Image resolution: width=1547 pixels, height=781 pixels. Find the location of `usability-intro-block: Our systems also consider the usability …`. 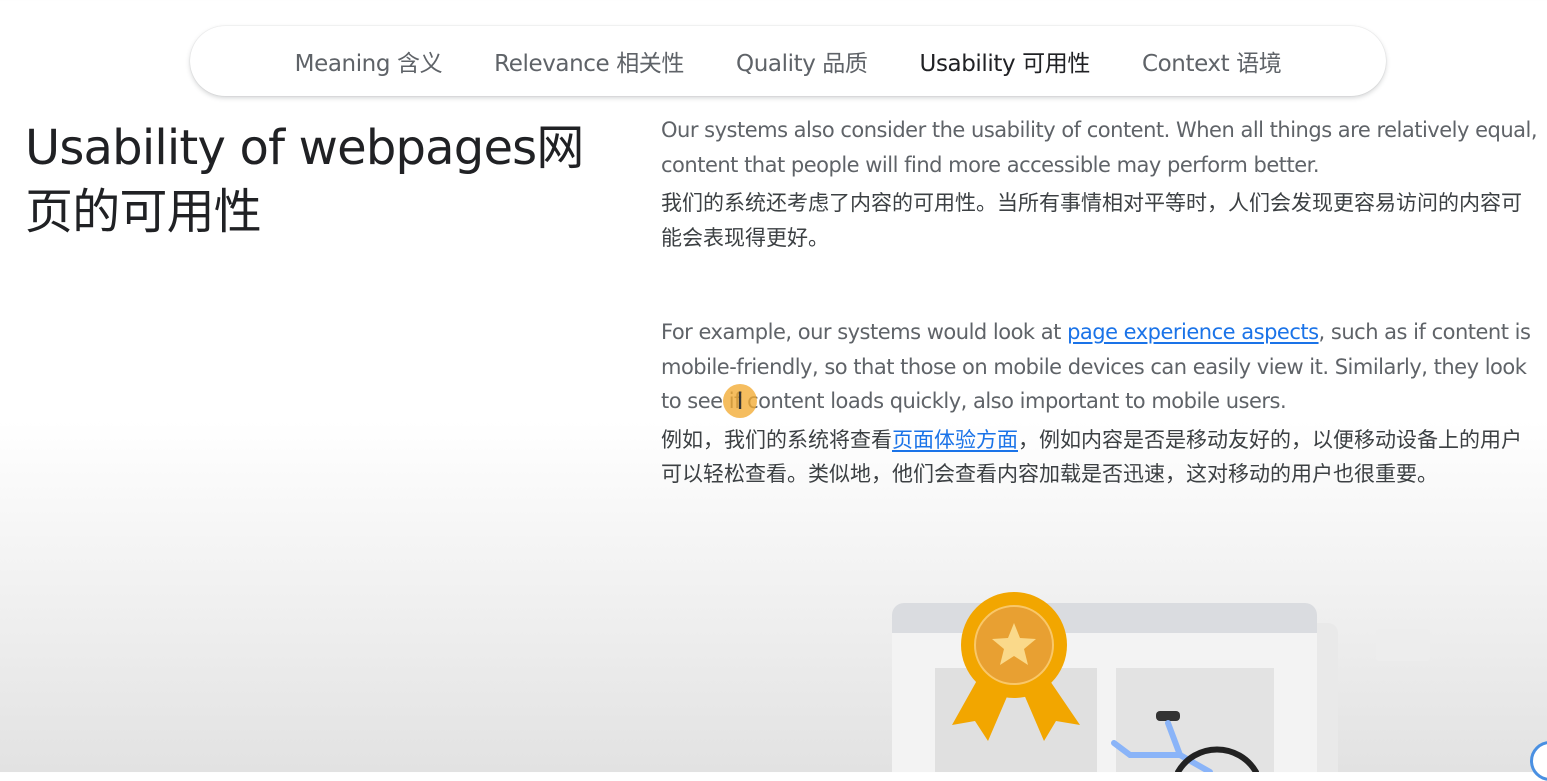

usability-intro-block: Our systems also consider the usability … is located at coordinates (1101, 184).